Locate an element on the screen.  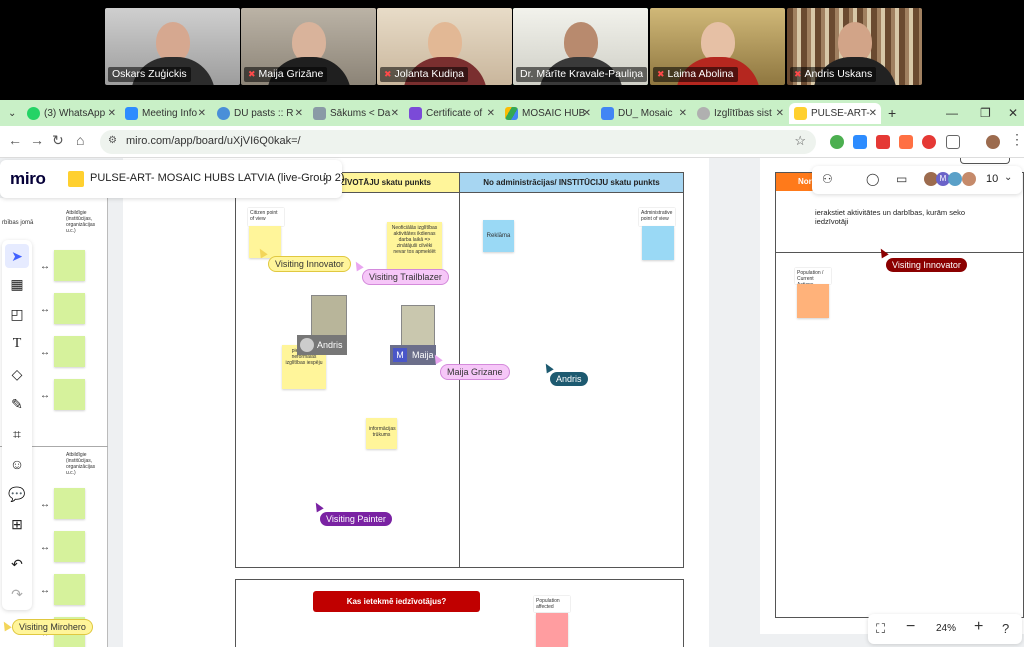
tab-6: DU_ Mosaic ✕ is located at coordinates (643, 113).